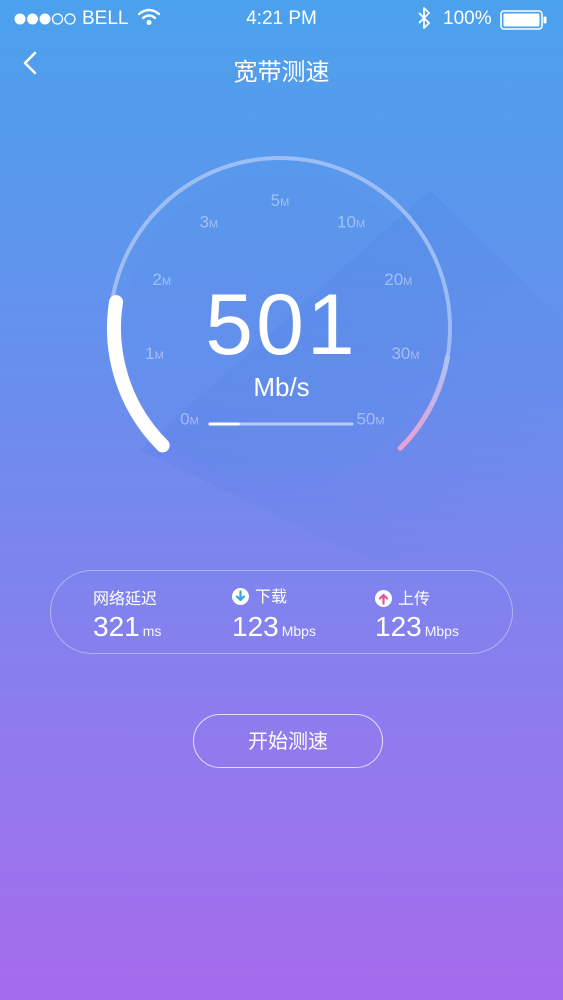 The width and height of the screenshot is (563, 1000). I want to click on upload-value: 123, so click(398, 626).